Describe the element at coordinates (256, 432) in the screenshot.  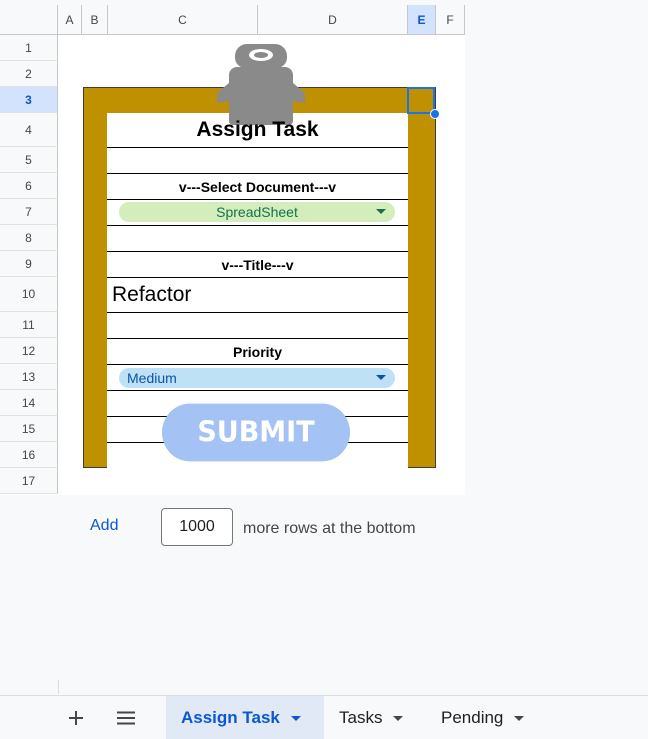
I see `submit-button: SUBMIT` at that location.